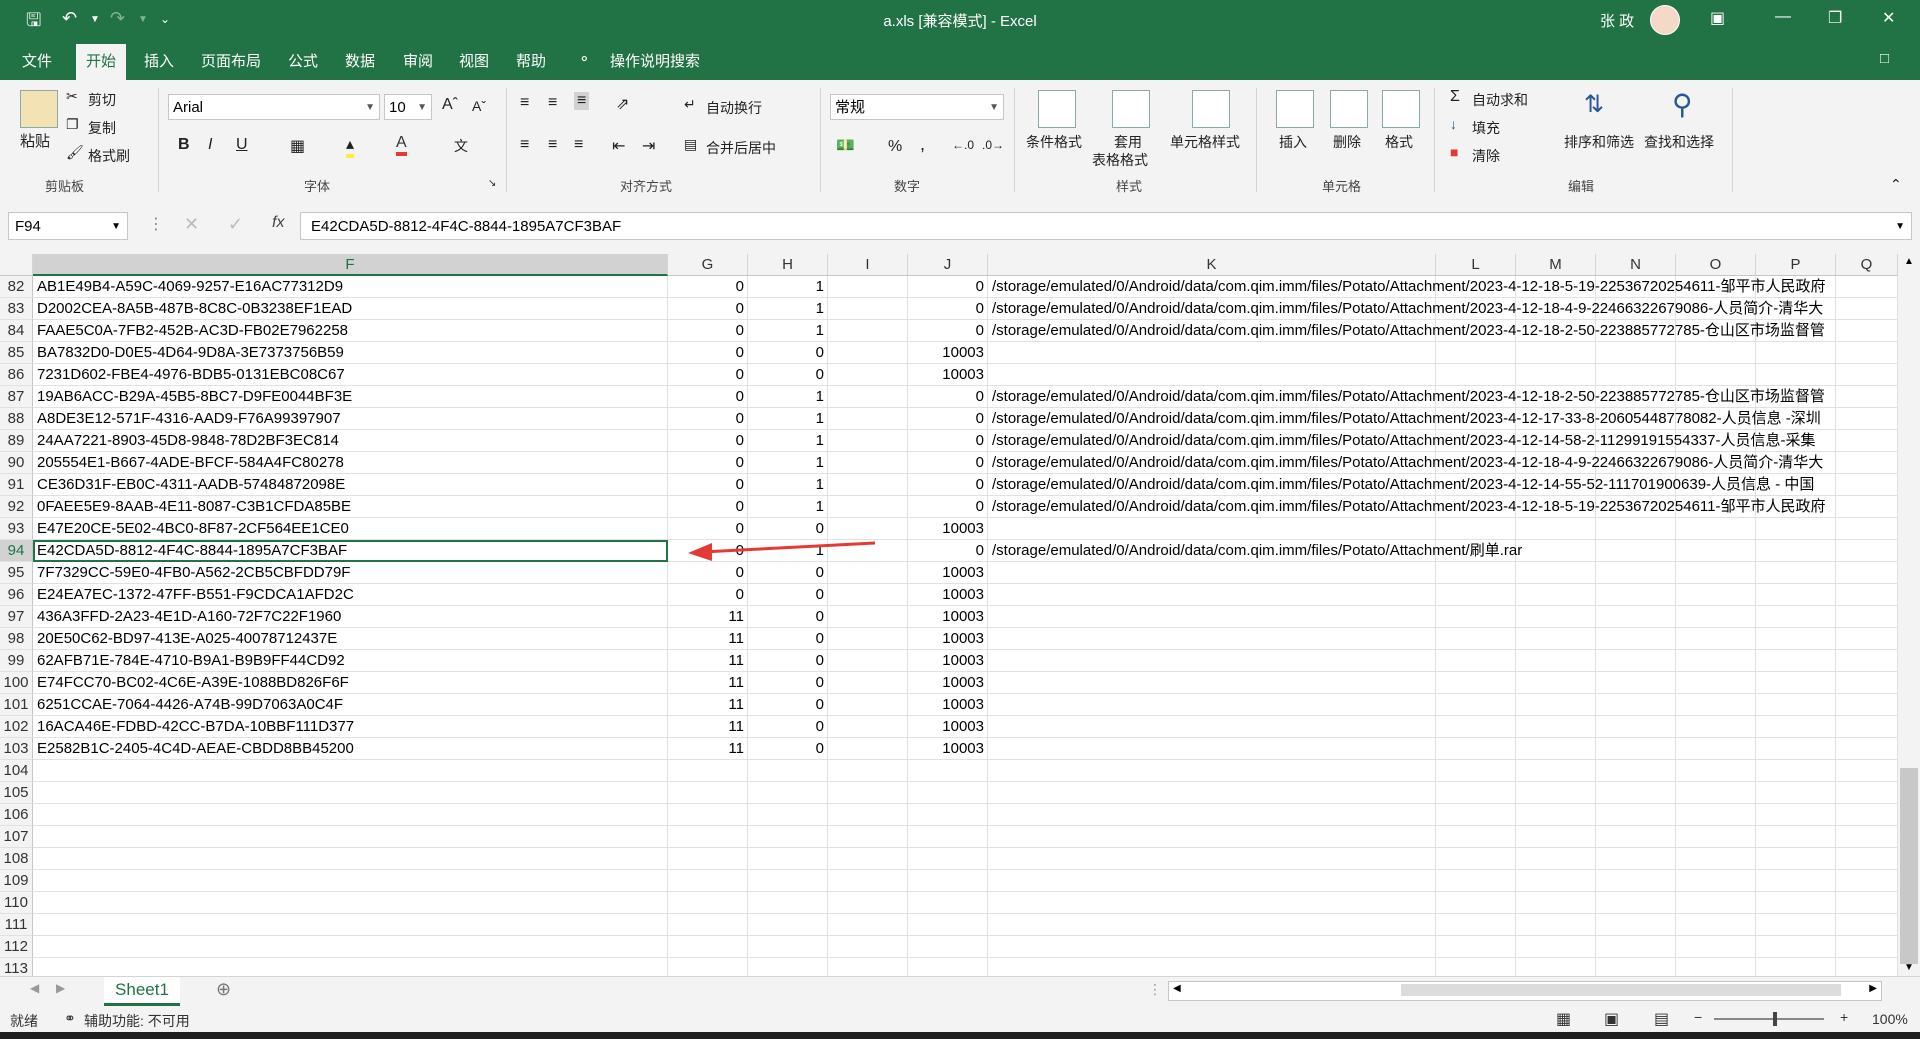 The image size is (1920, 1039). What do you see at coordinates (350, 375) in the screenshot?
I see `cell-f: 7231D602-FBE4-4976-BDB5-0131EBC08C67` at bounding box center [350, 375].